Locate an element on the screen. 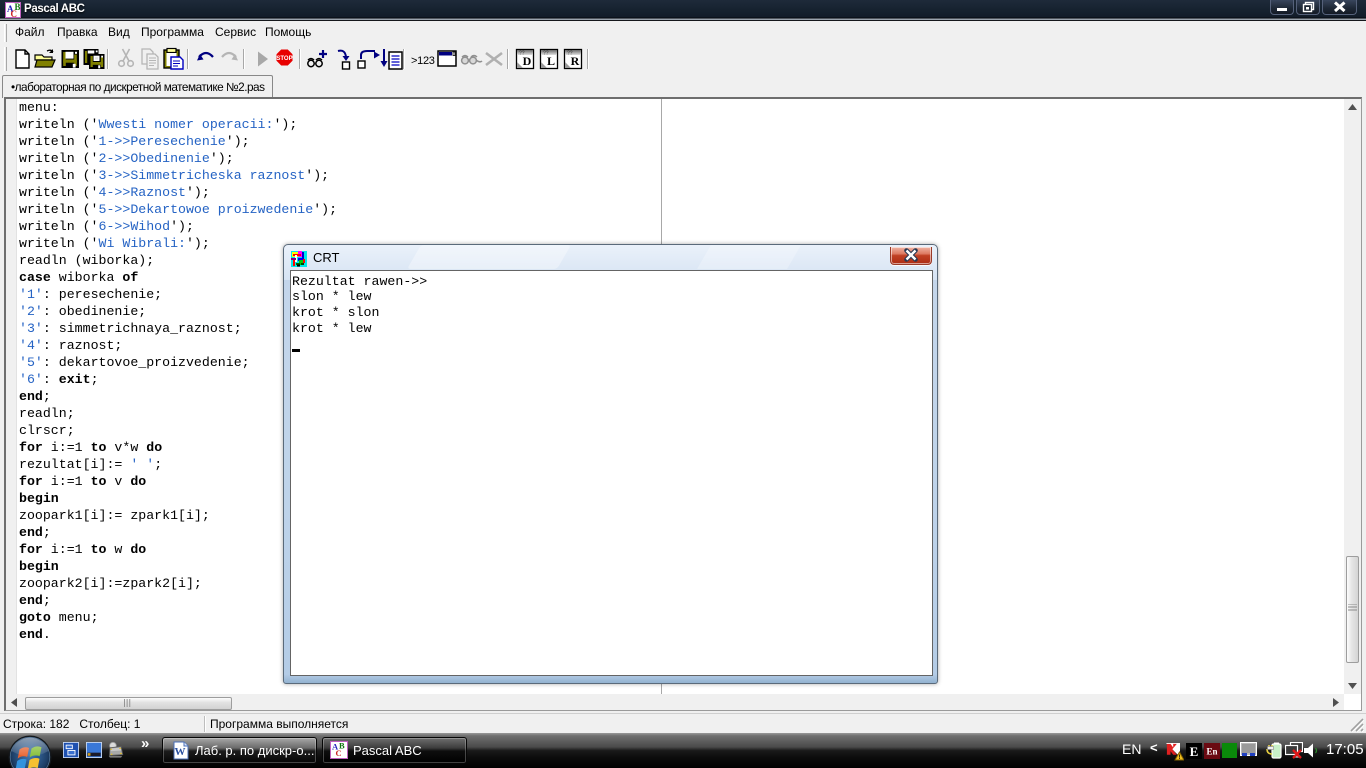  svg-text: En is located at coordinates (1211, 752).